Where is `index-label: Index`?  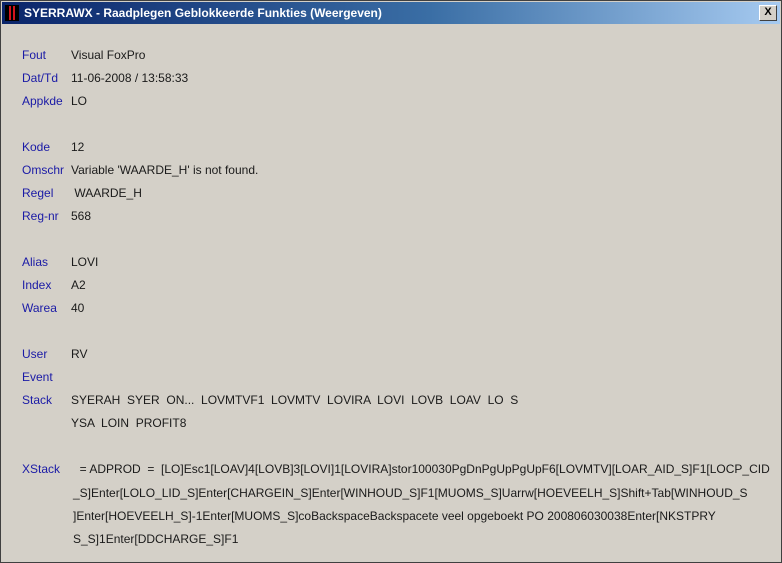 index-label: Index is located at coordinates (37, 285).